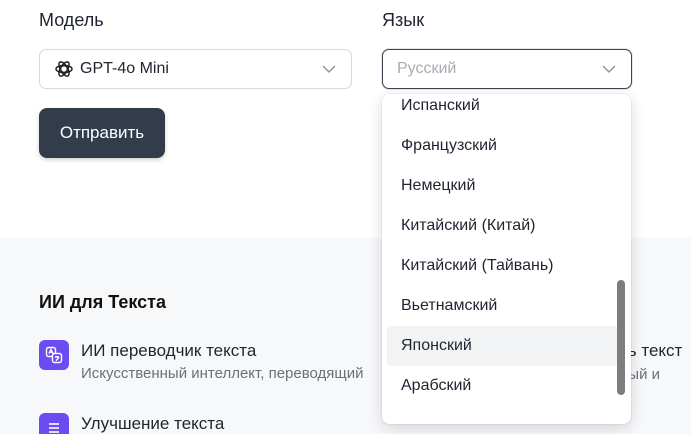 The width and height of the screenshot is (691, 434). I want to click on language-option: Вьетнамский, so click(502, 306).